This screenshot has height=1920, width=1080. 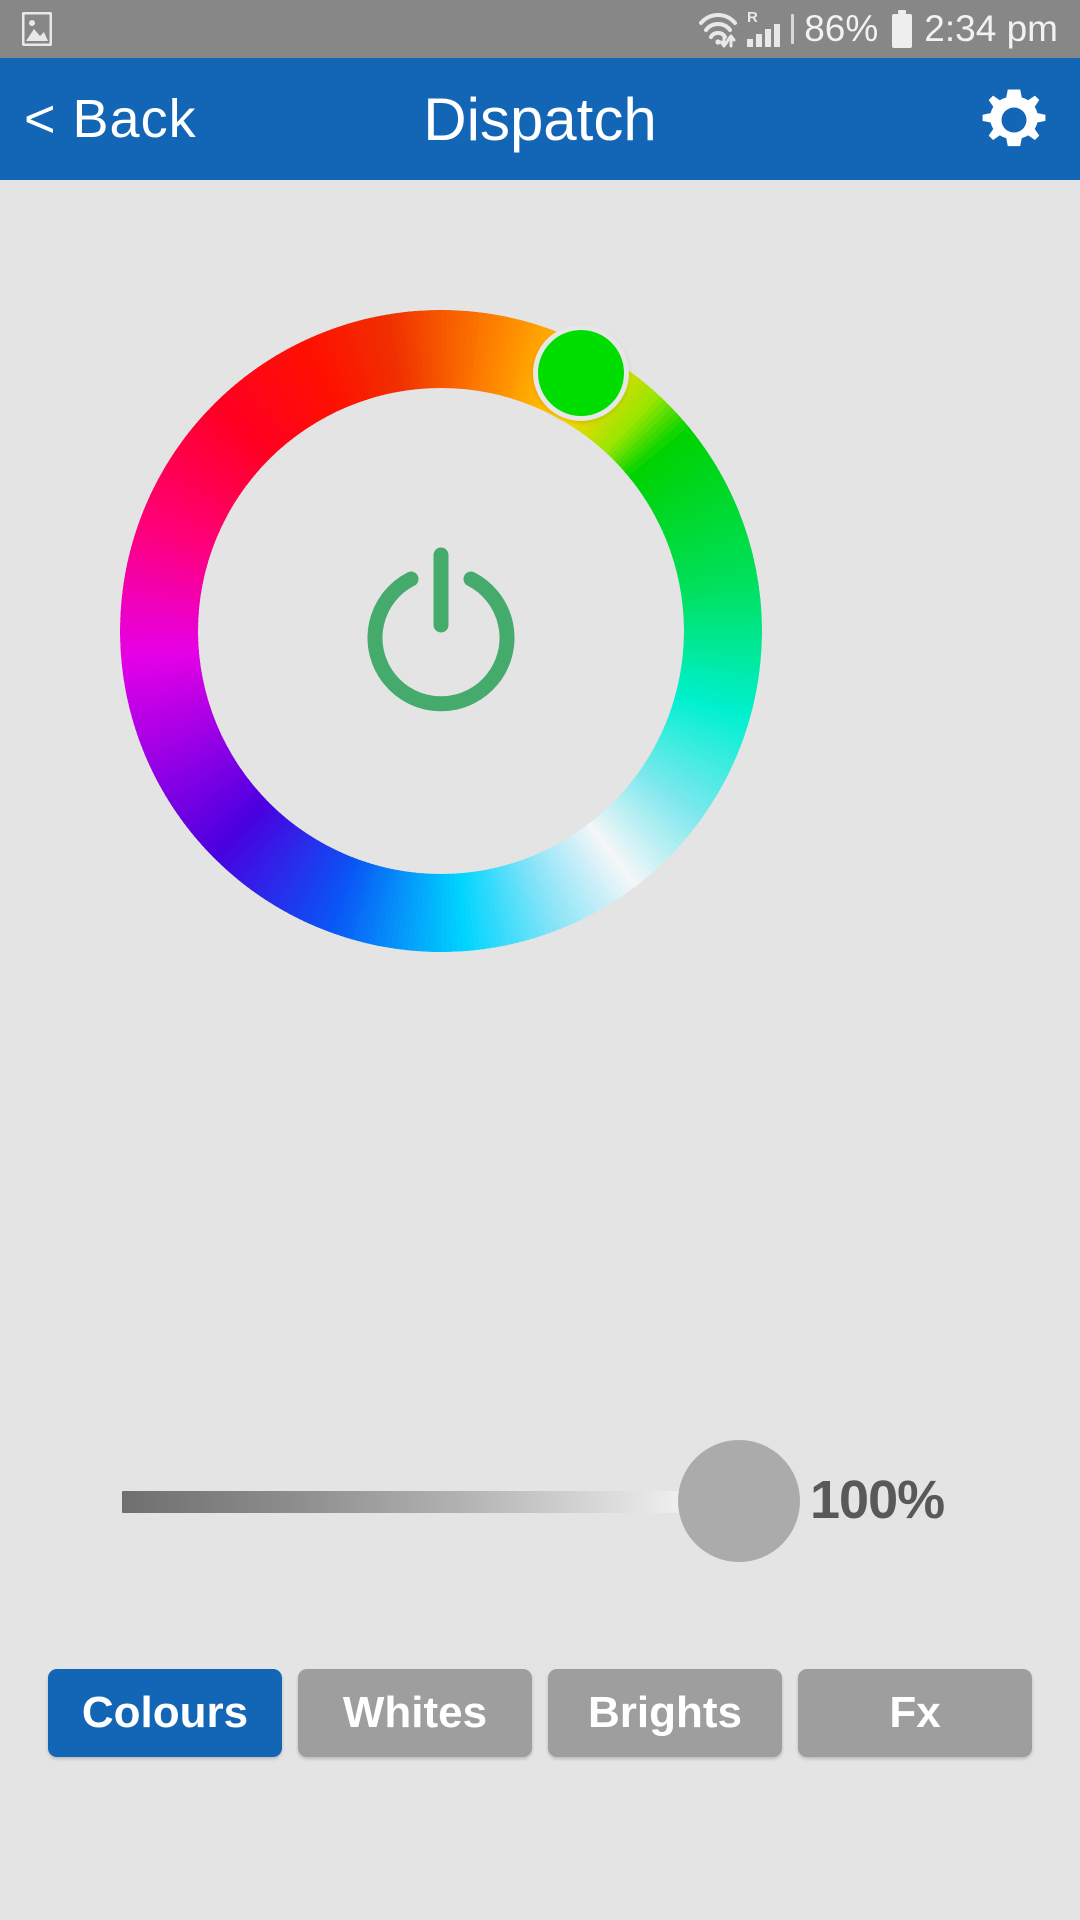 I want to click on tab-whites: Whites, so click(x=415, y=1713).